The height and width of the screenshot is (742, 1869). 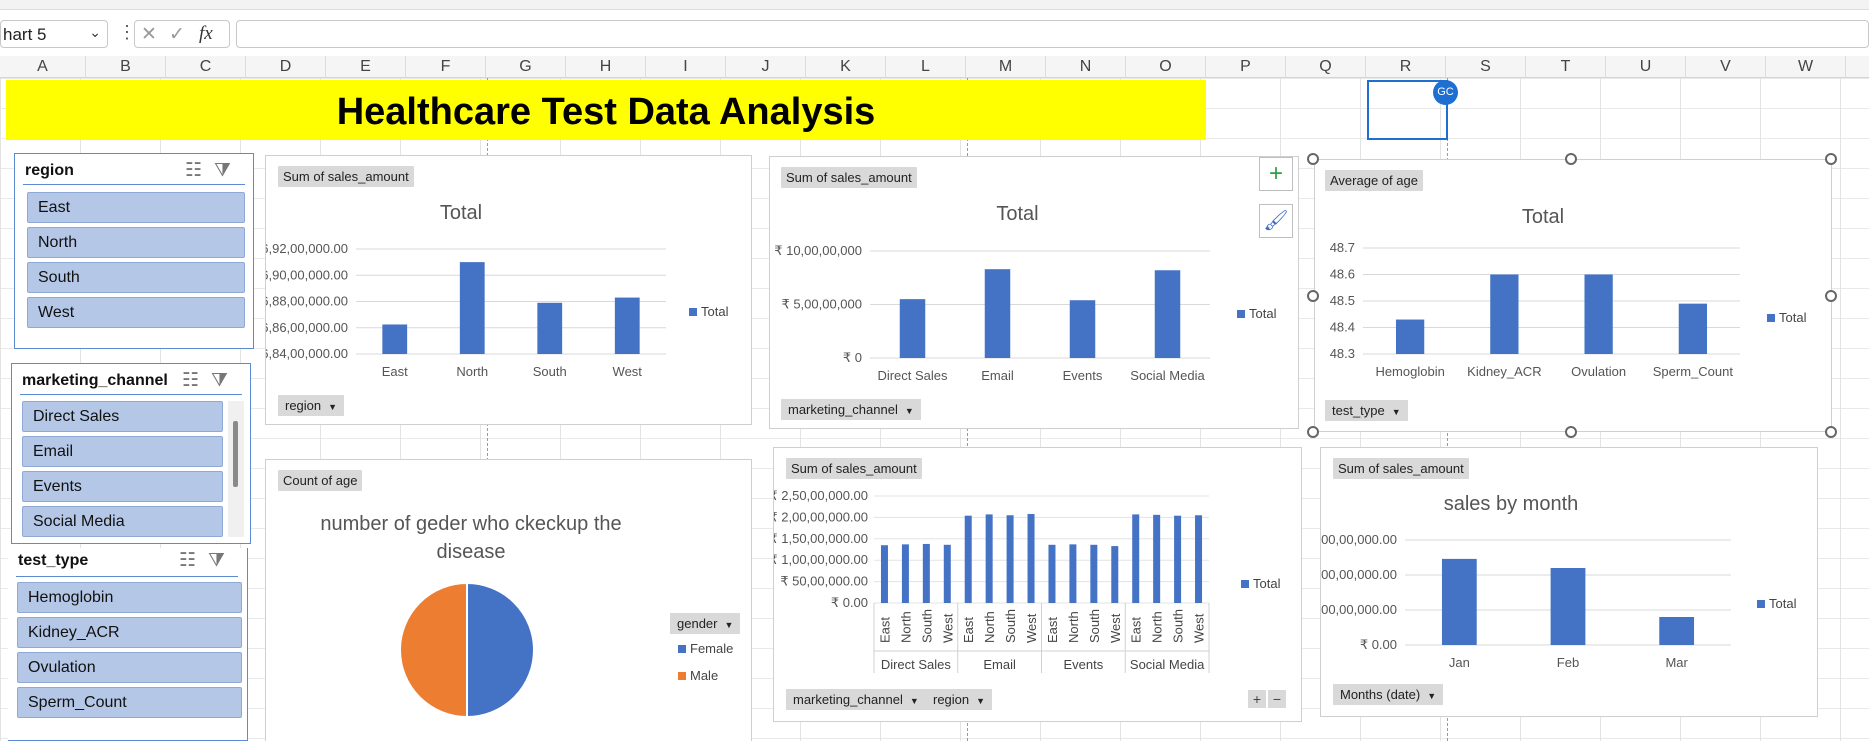 I want to click on chart-legend: Total, so click(x=1786, y=317).